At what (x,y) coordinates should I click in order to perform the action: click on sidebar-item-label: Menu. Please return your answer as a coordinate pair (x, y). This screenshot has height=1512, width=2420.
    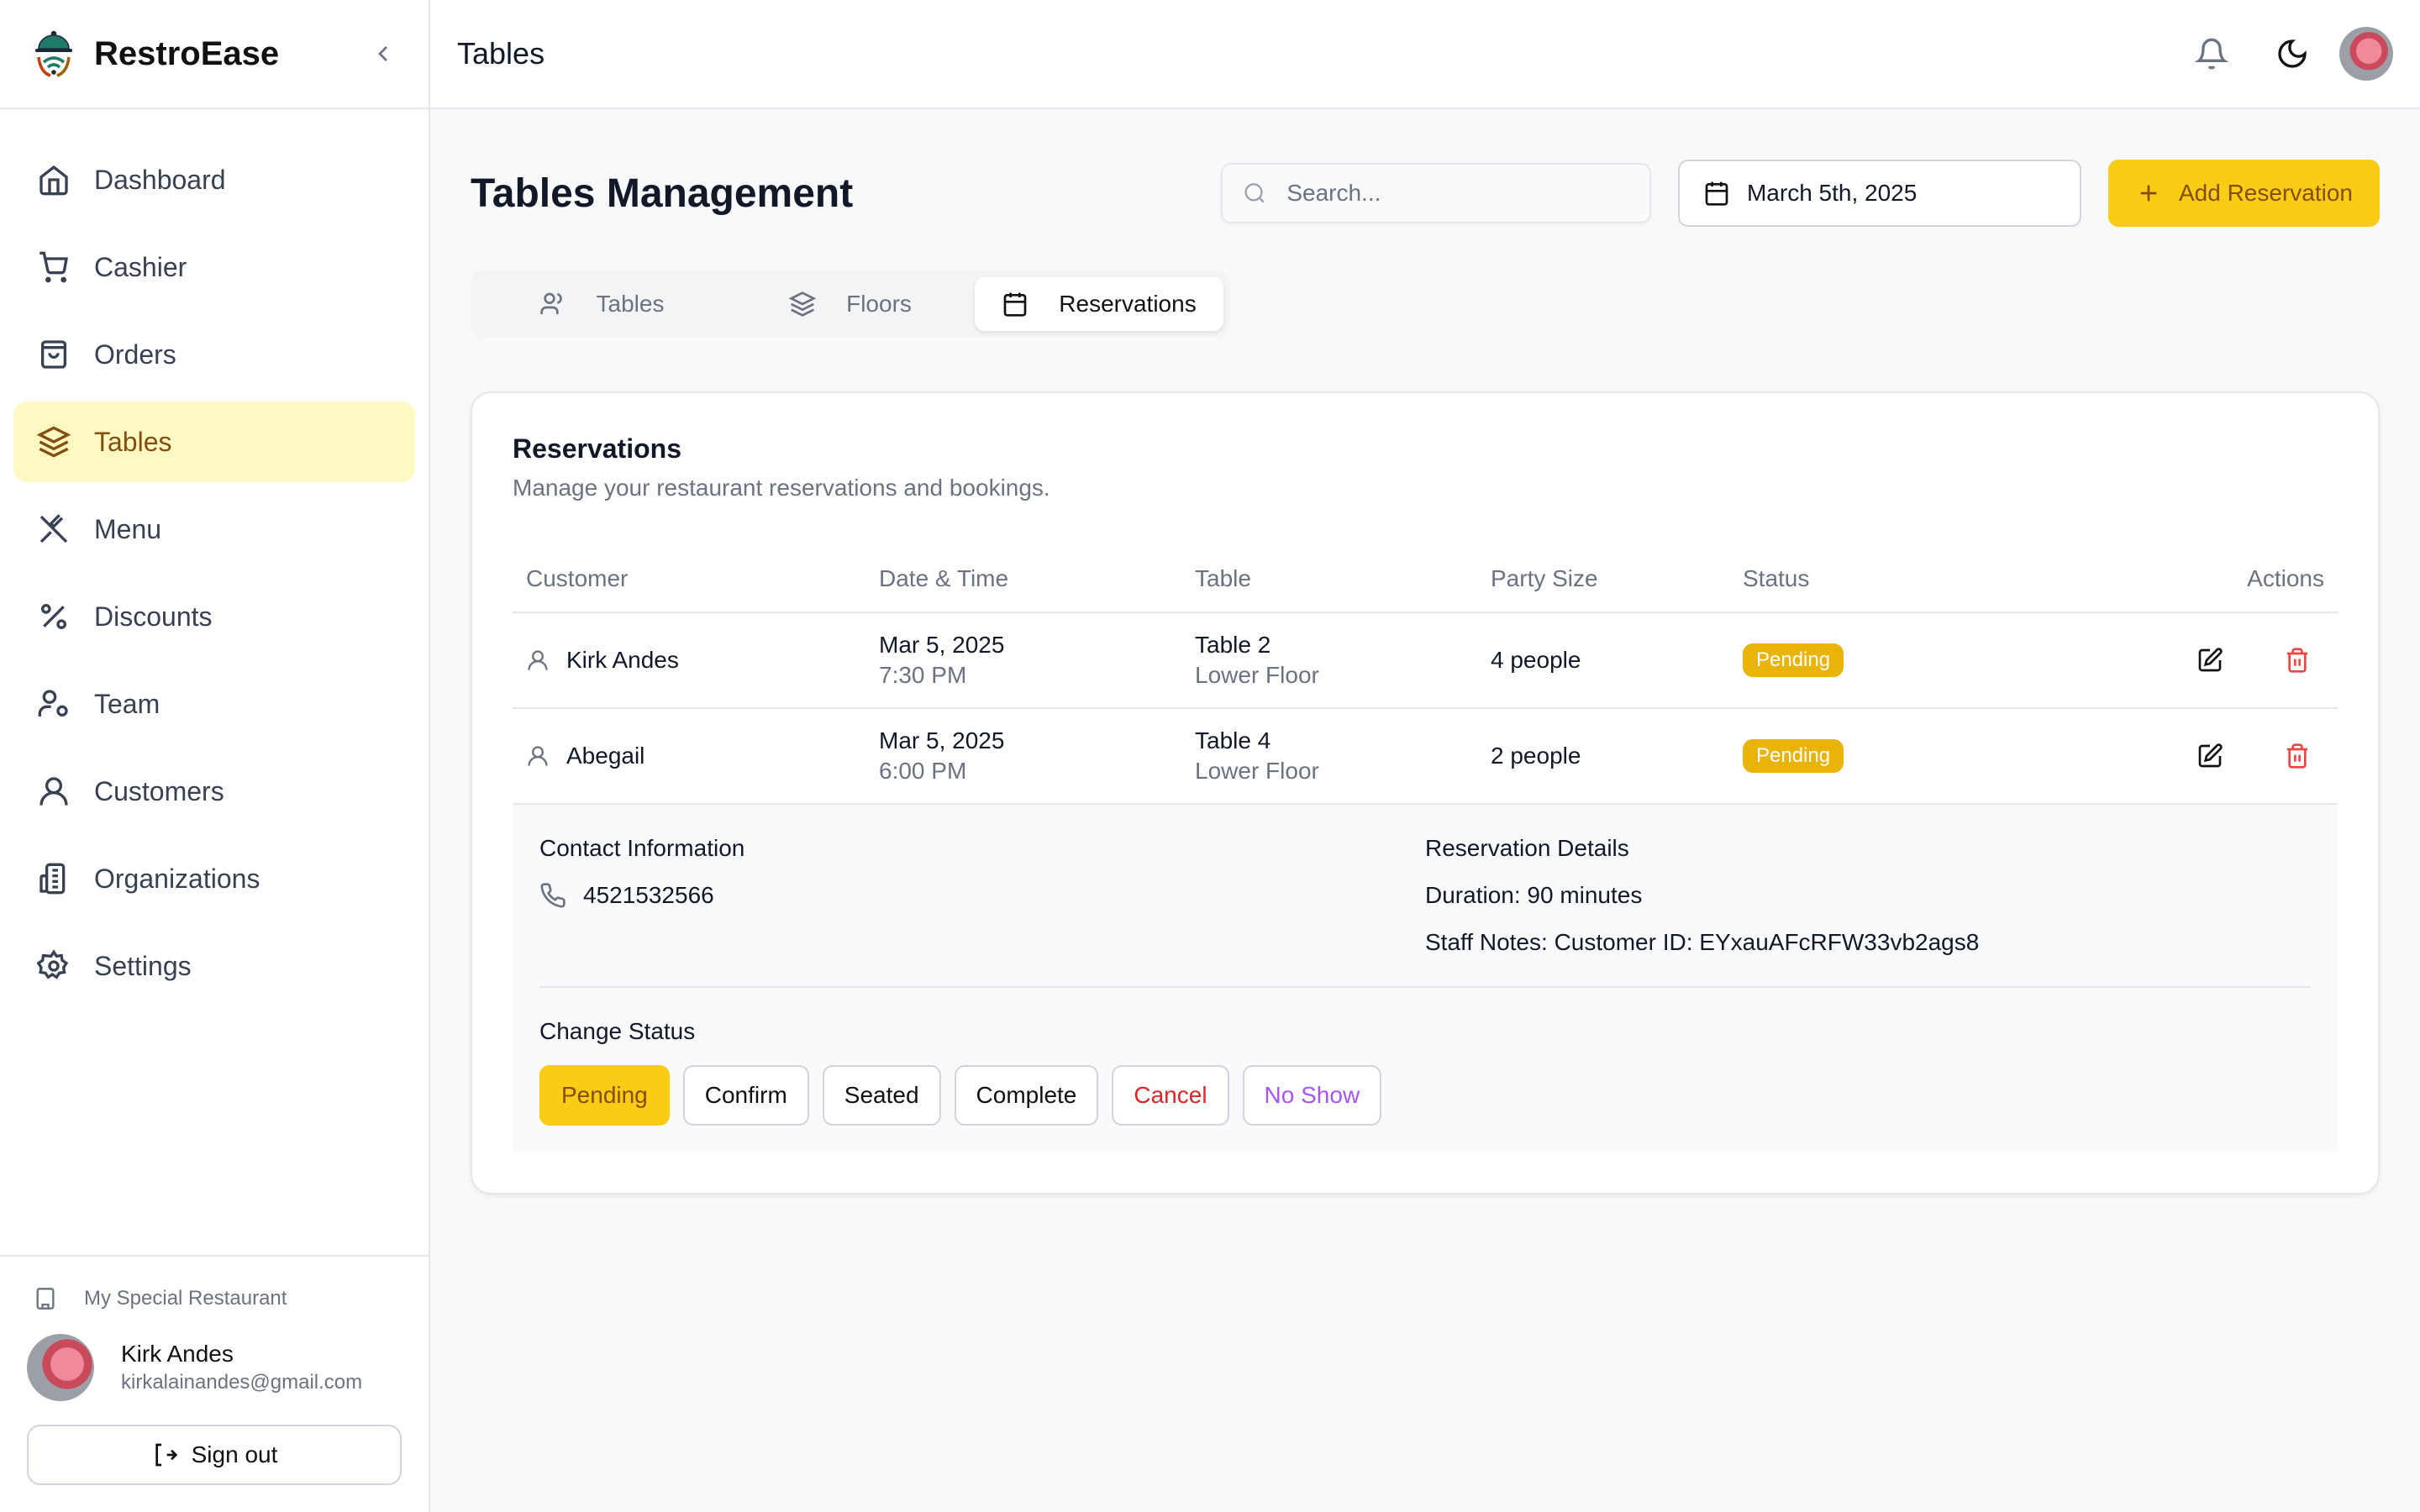
    Looking at the image, I should click on (128, 528).